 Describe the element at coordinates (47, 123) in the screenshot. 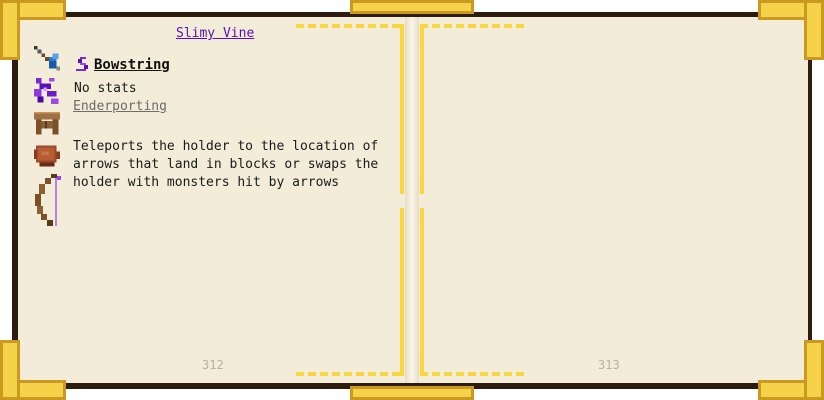

I see `crafting-table-icon` at that location.